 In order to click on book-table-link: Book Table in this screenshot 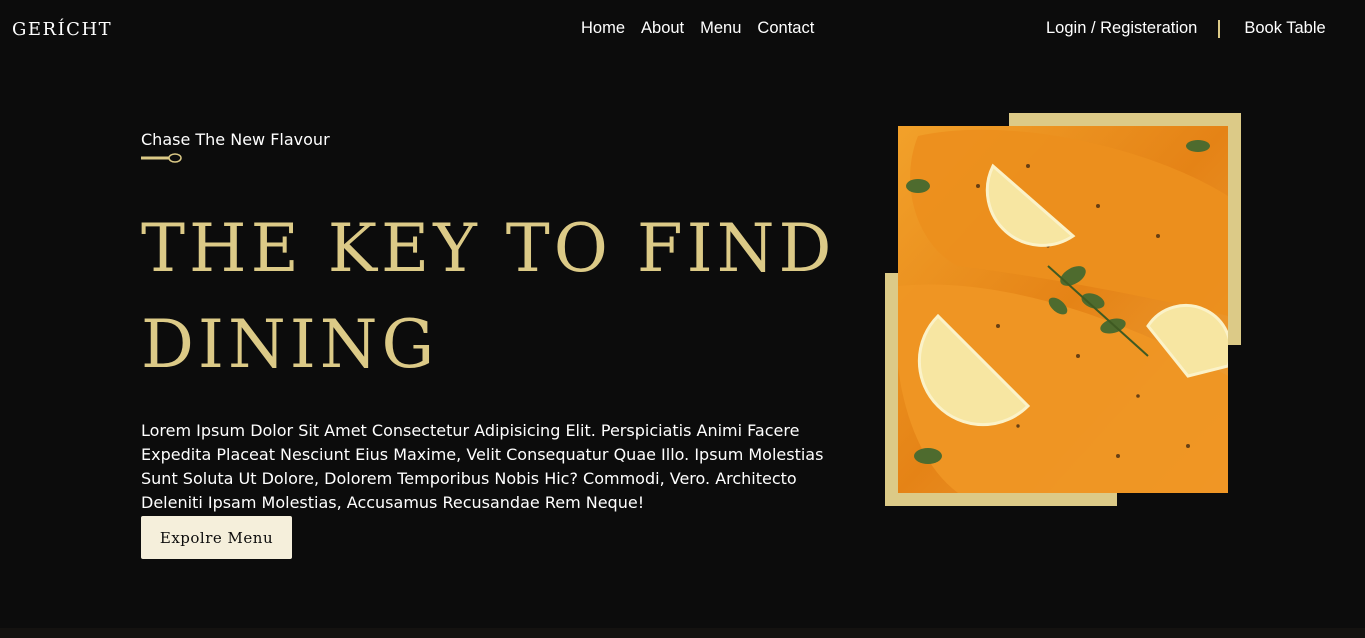, I will do `click(1284, 28)`.